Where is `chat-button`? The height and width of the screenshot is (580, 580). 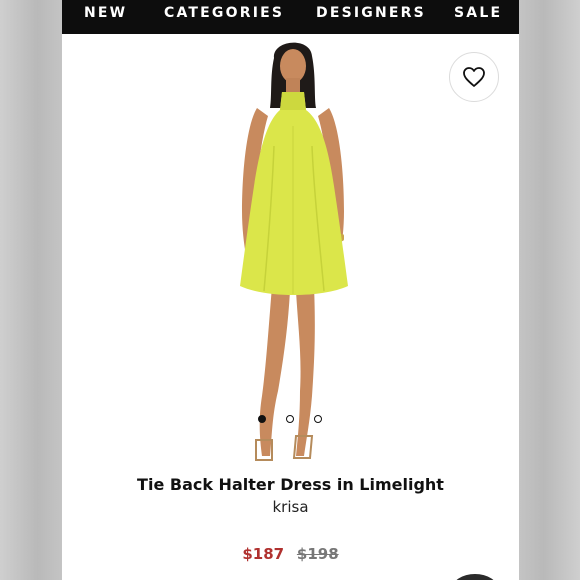
chat-button is located at coordinates (475, 577).